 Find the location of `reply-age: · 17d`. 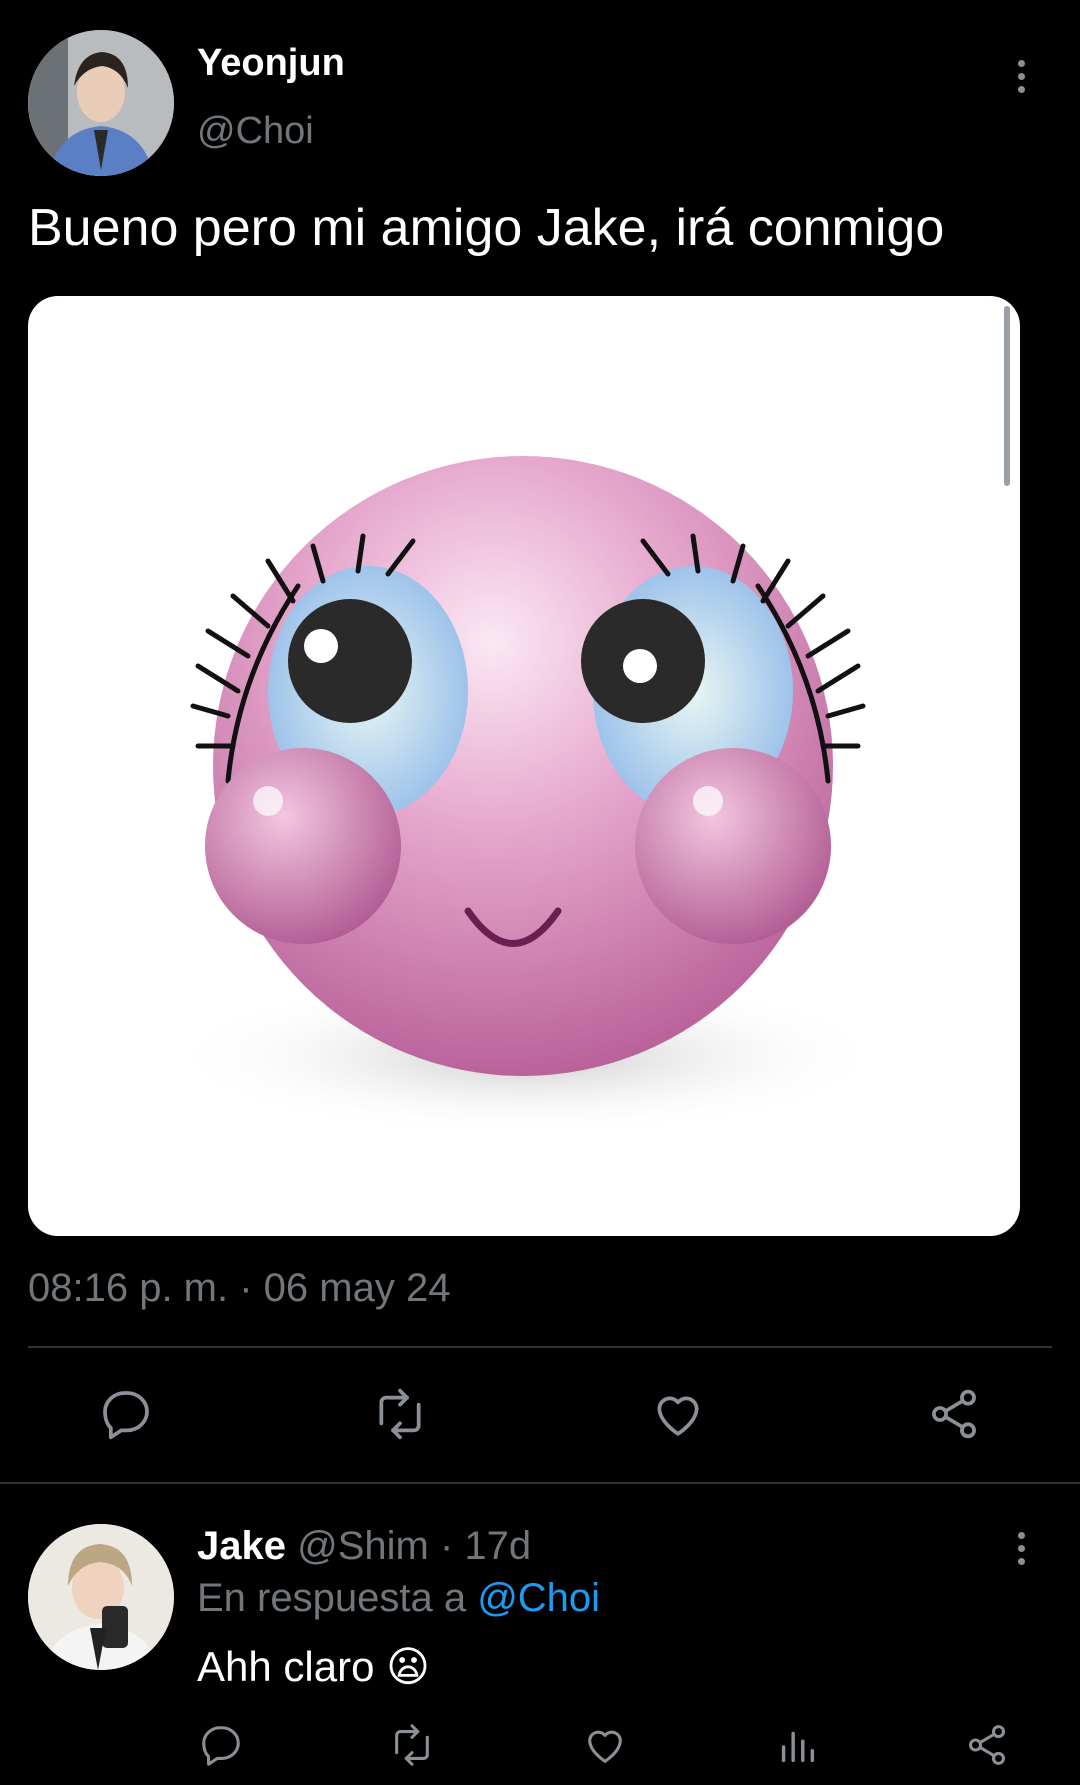

reply-age: · 17d is located at coordinates (485, 1546).